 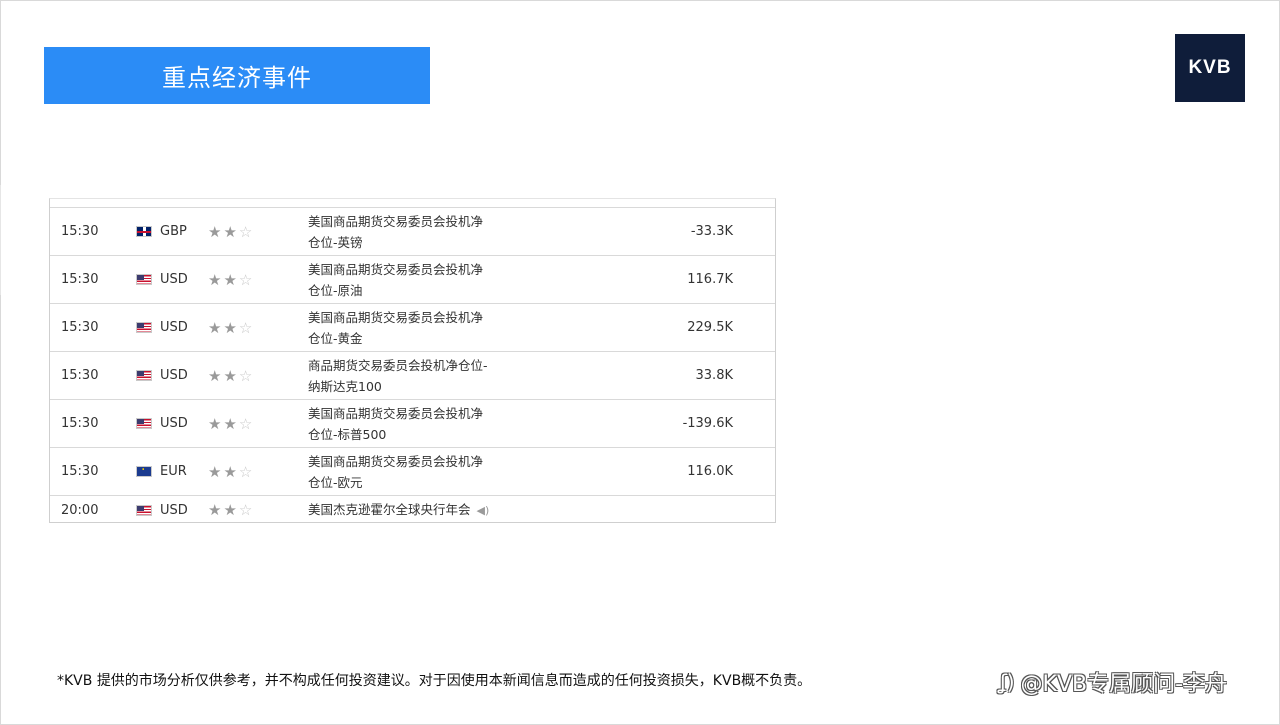 What do you see at coordinates (428, 375) in the screenshot?
I see `event-name: 商品期货交易委员会投机净仓位- 纳斯达克100` at bounding box center [428, 375].